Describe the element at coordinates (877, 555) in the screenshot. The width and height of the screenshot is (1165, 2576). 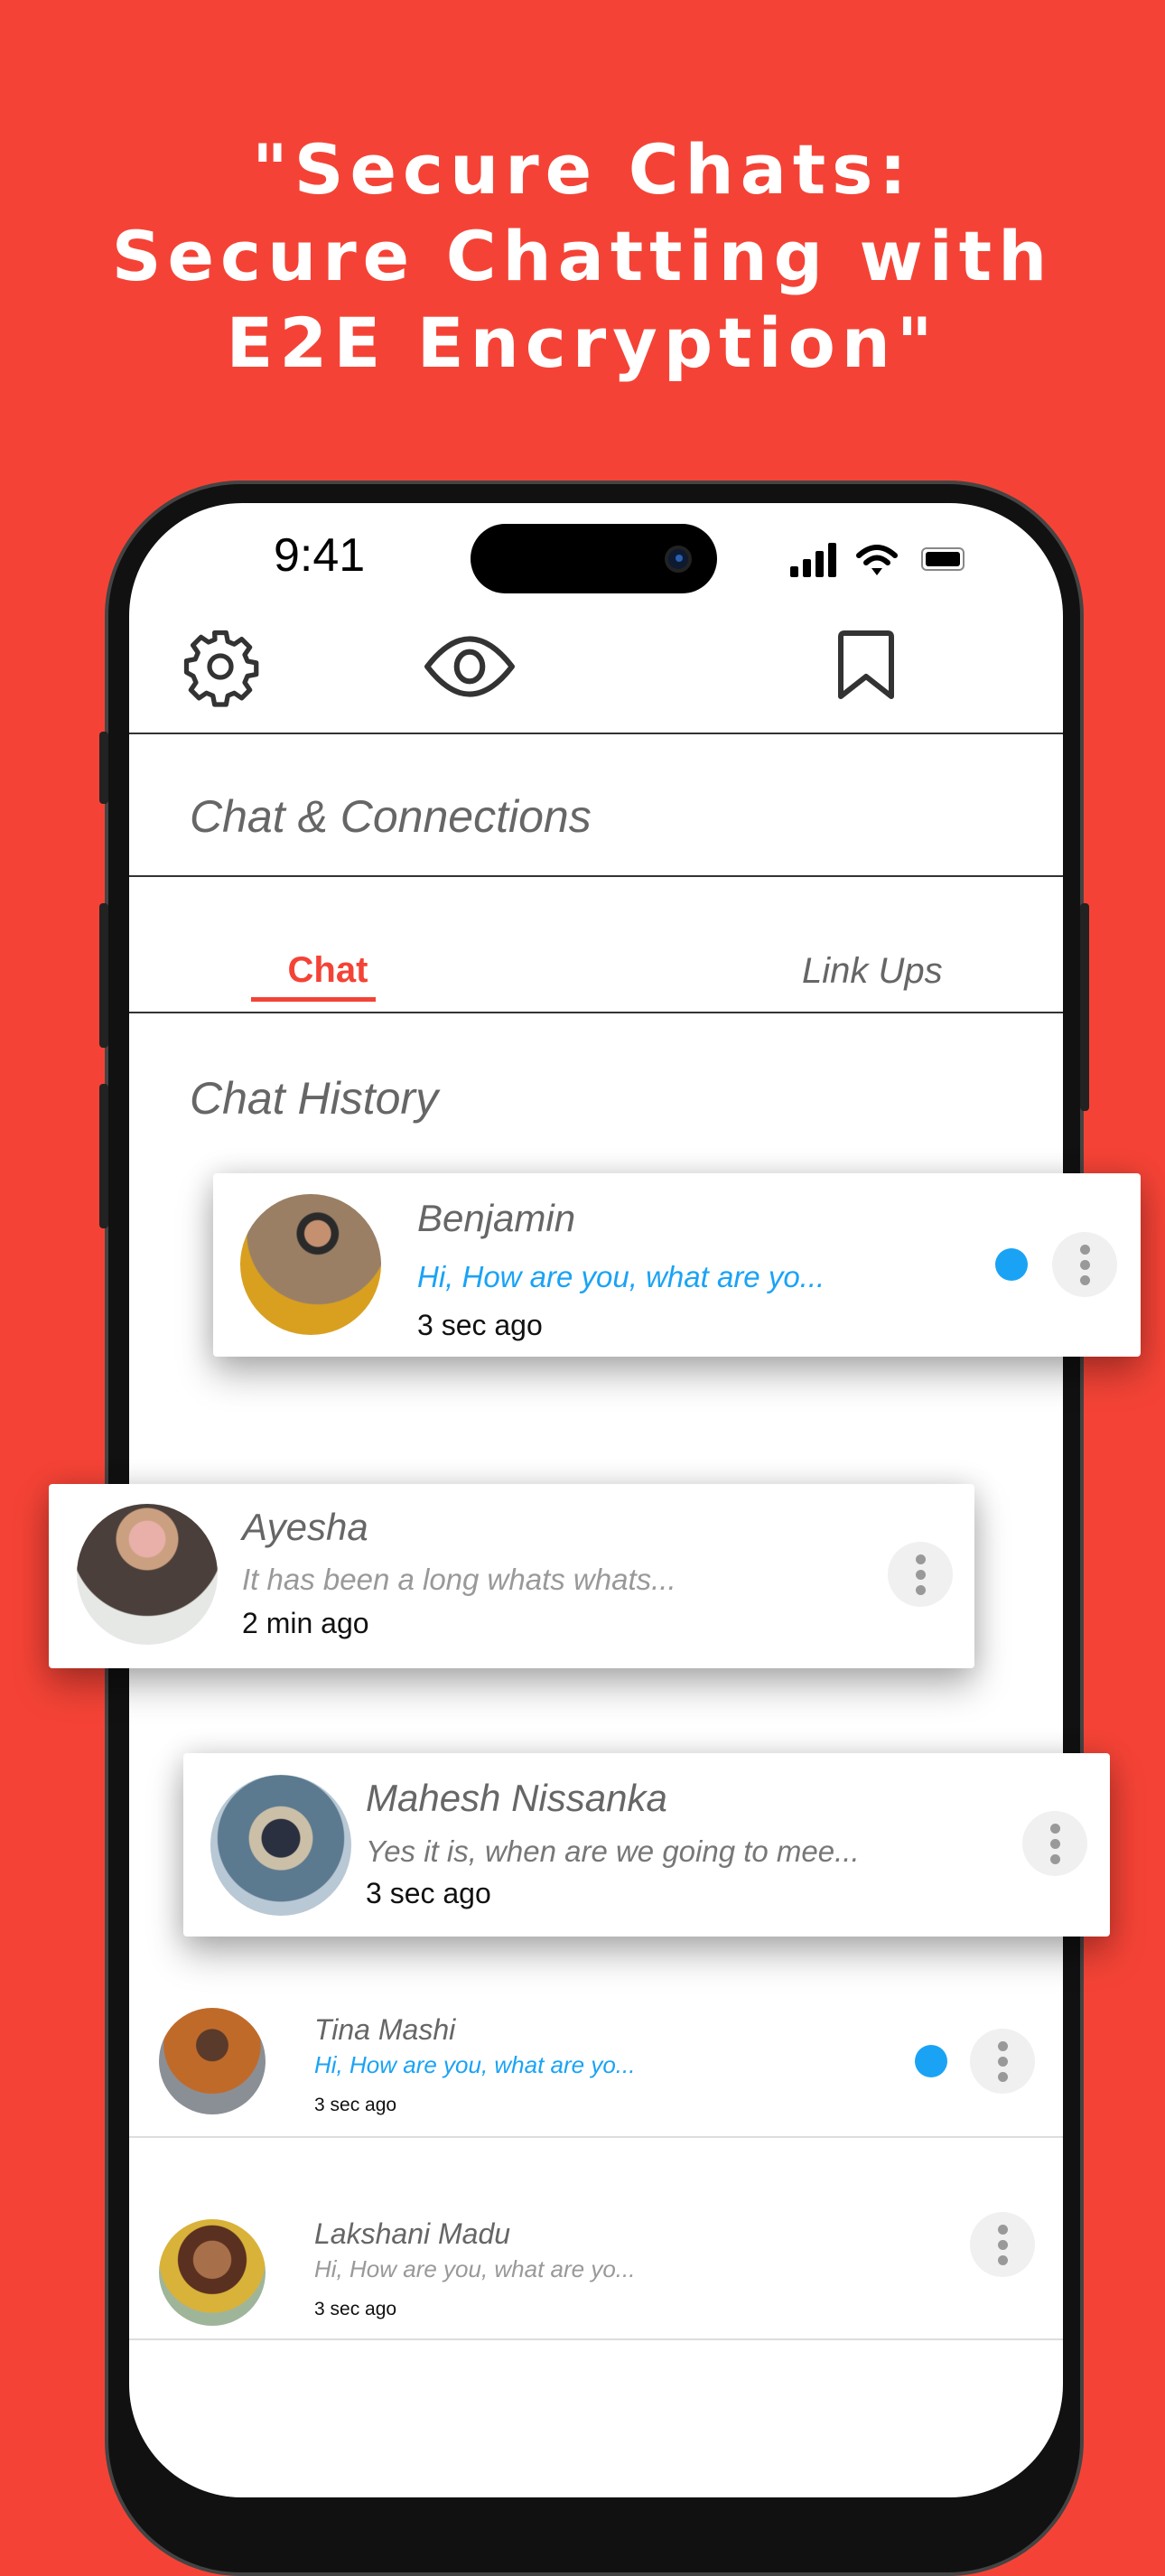
I see `wifi-icon` at that location.